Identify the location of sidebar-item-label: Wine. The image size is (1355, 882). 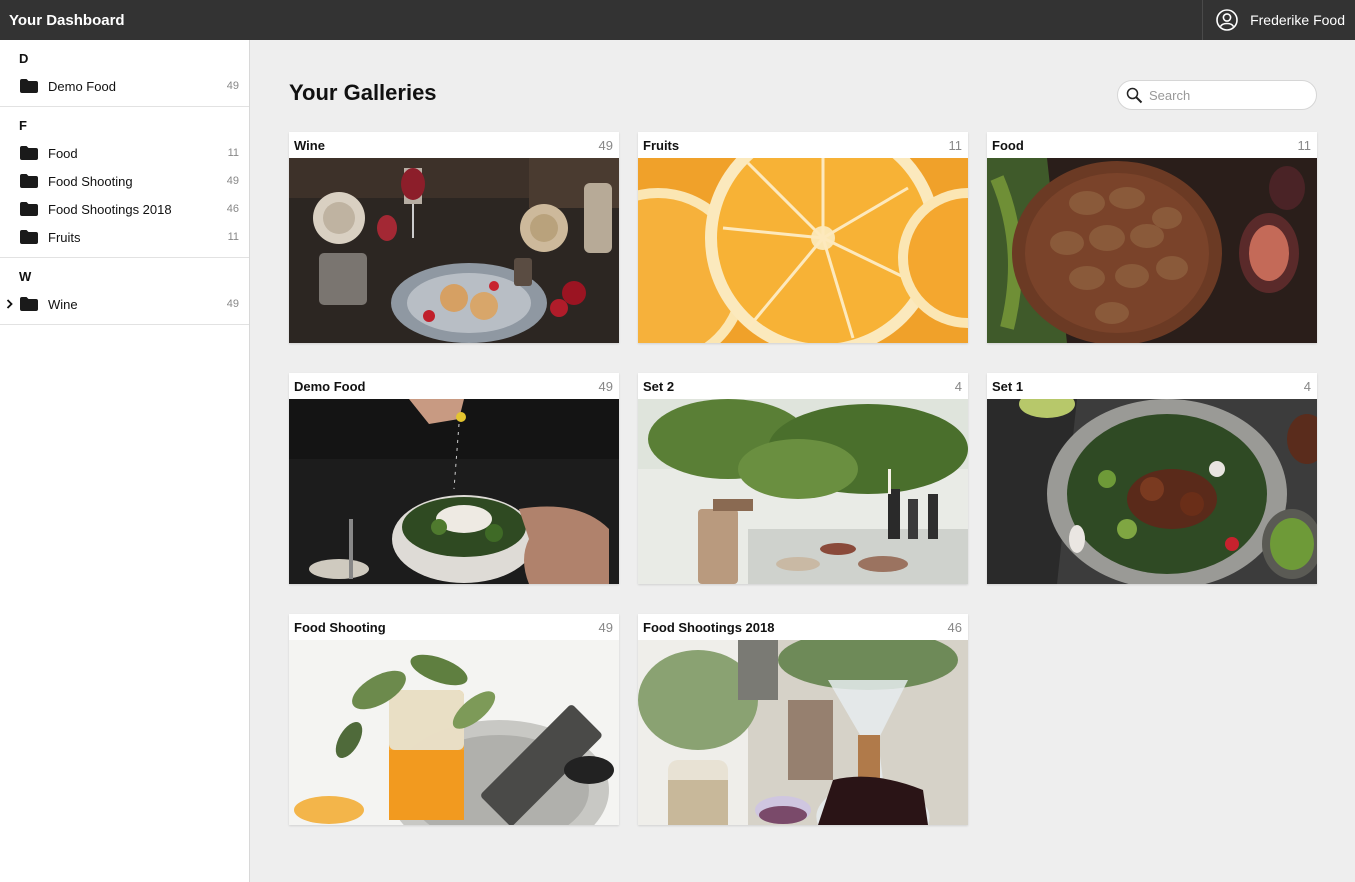
(63, 304).